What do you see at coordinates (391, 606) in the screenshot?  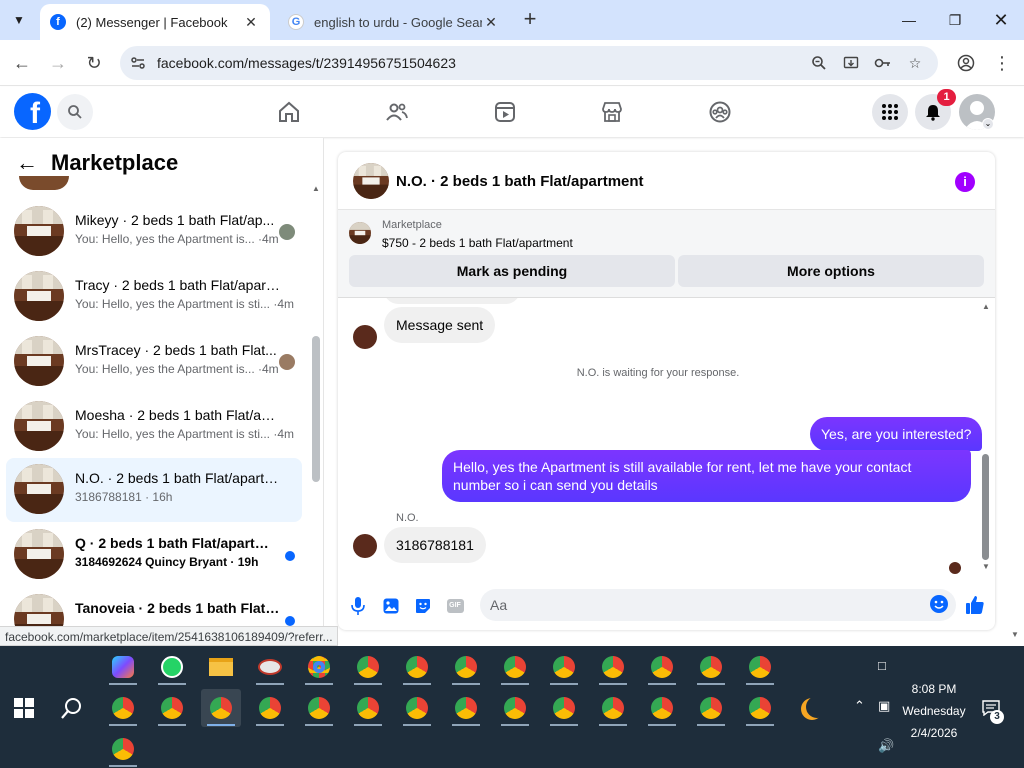 I see `photo-icon` at bounding box center [391, 606].